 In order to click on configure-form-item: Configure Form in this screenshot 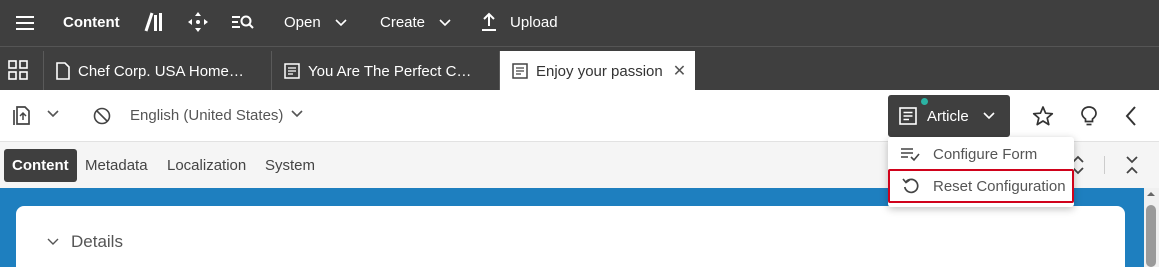, I will do `click(981, 154)`.